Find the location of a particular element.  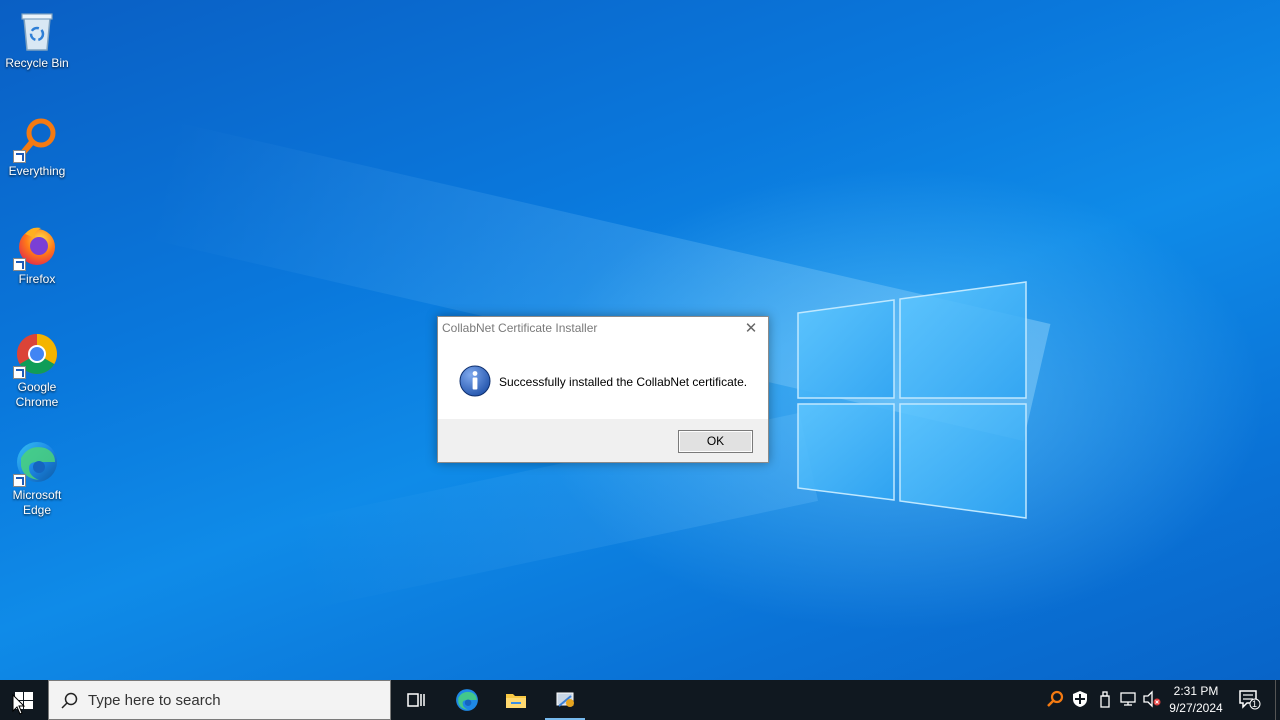

taskbar-search-box: Type here to search is located at coordinates (219, 700).